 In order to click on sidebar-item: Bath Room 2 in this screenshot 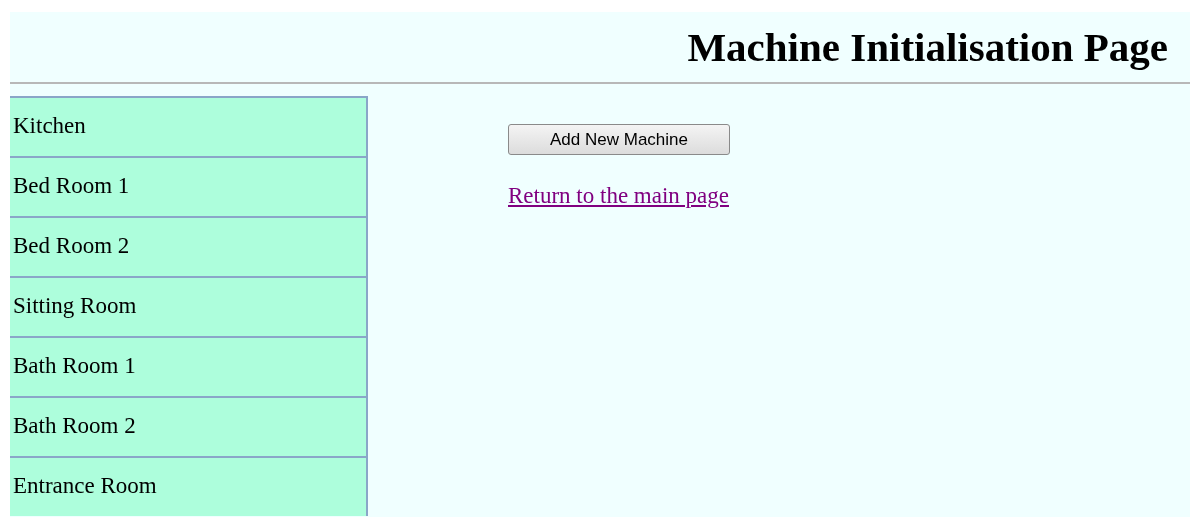, I will do `click(188, 426)`.